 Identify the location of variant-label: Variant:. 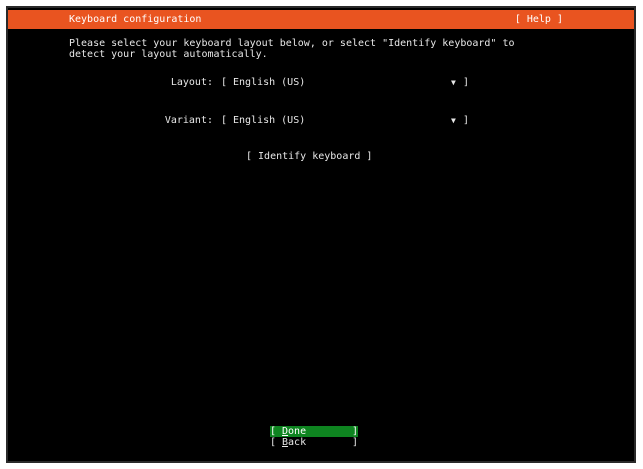
(188, 120).